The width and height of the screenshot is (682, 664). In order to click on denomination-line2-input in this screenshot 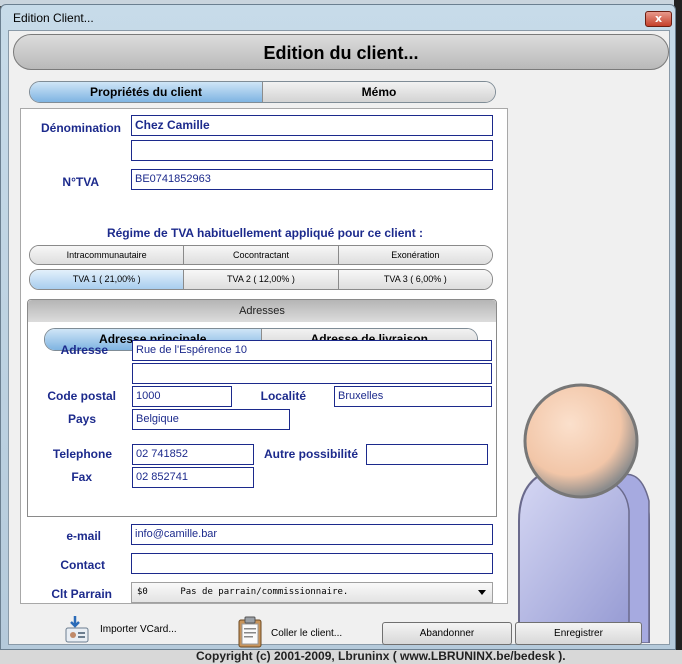, I will do `click(312, 150)`.